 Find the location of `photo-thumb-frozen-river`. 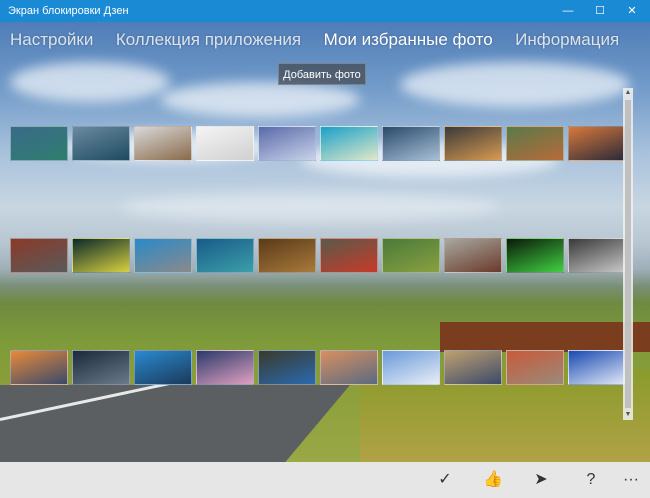

photo-thumb-frozen-river is located at coordinates (101, 143).